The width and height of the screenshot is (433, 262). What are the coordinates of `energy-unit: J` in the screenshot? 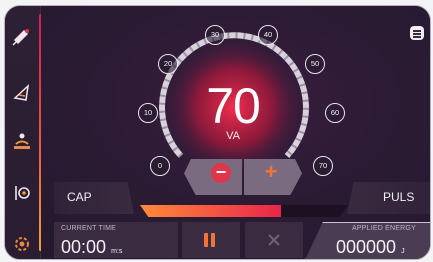 It's located at (403, 251).